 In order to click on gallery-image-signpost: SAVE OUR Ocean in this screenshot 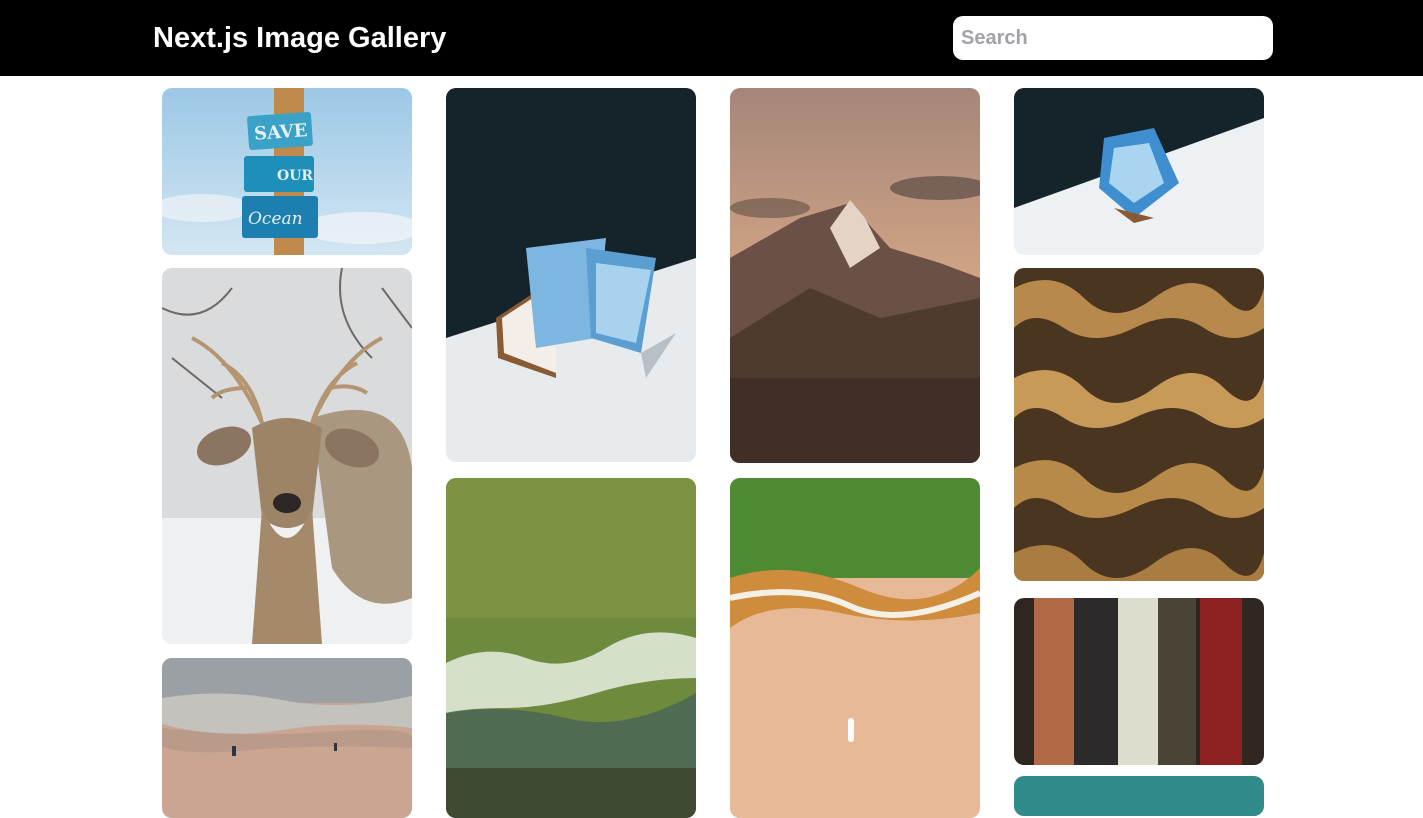, I will do `click(287, 171)`.